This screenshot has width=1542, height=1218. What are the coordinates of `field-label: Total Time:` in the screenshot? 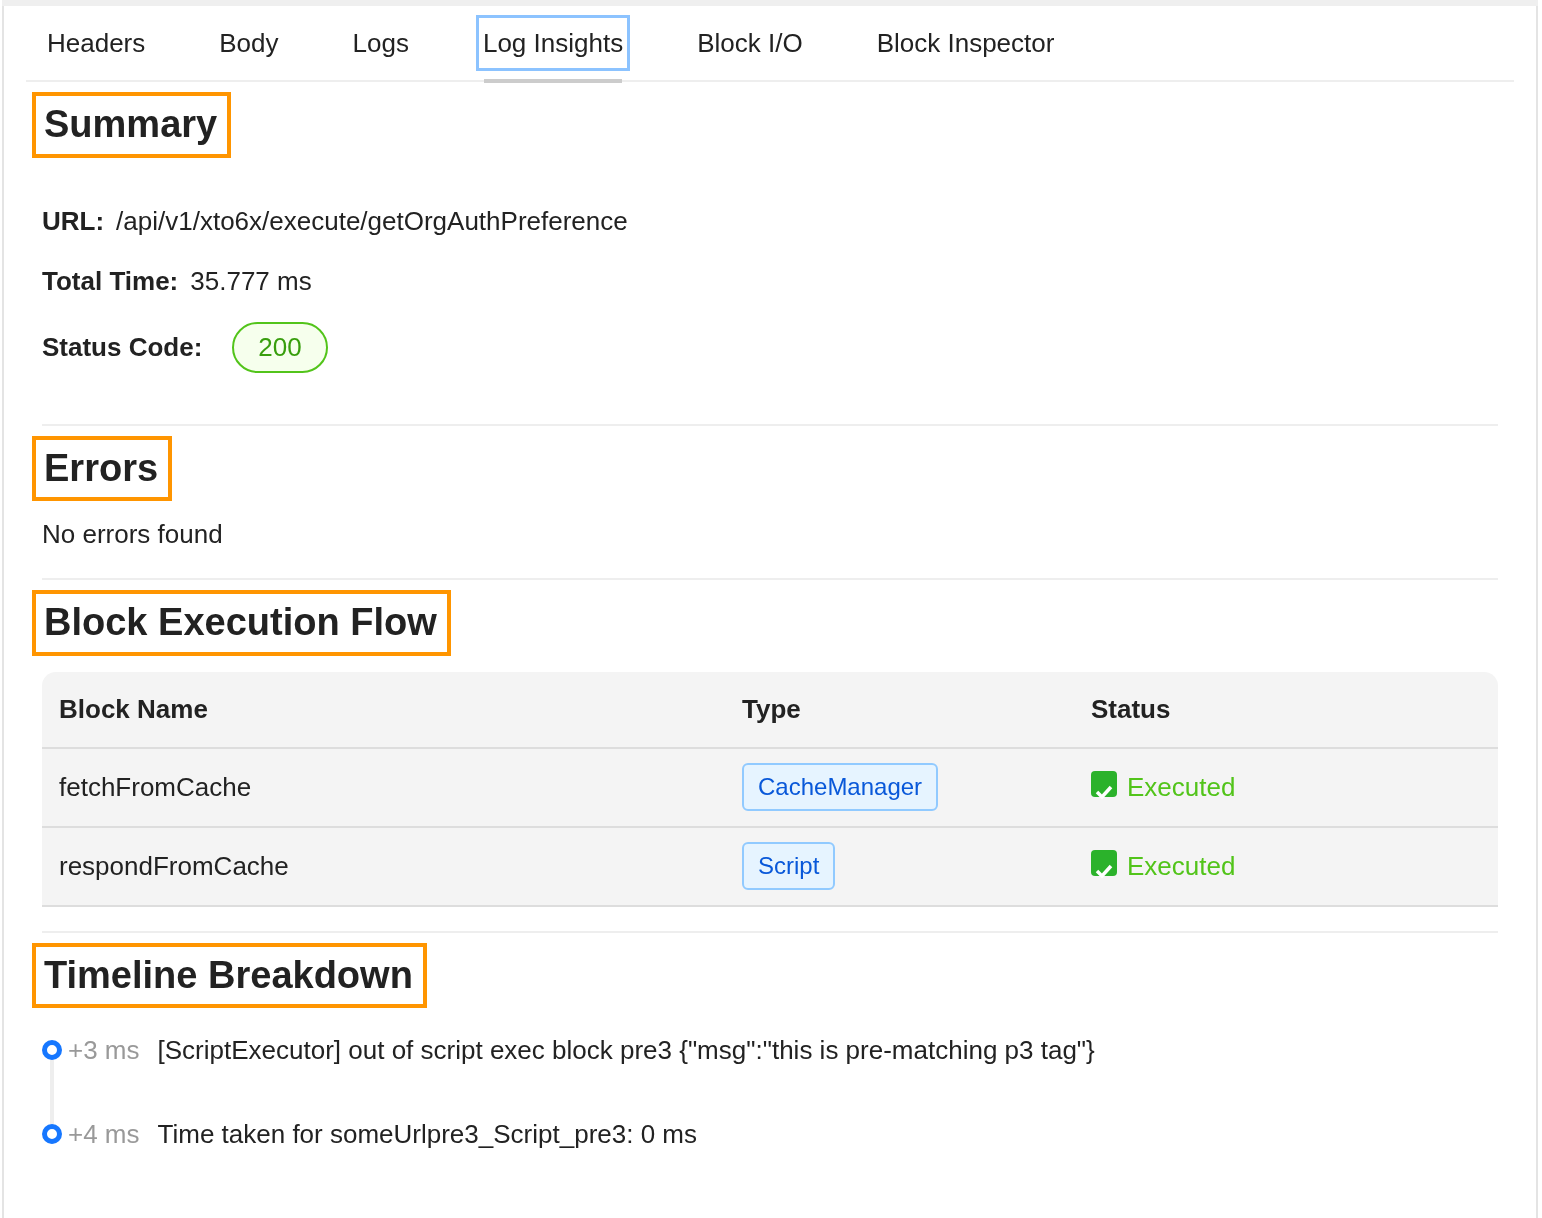 It's located at (110, 282).